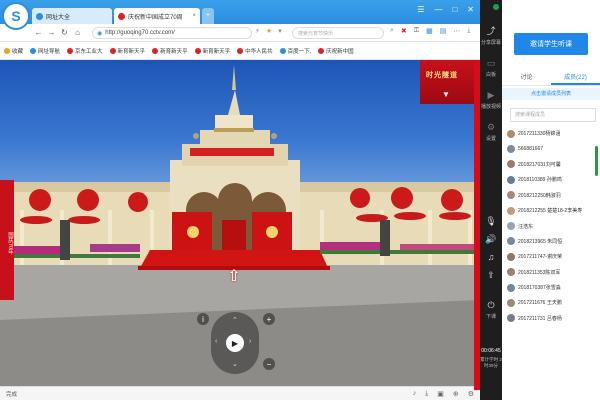 The image size is (600, 400). I want to click on bookmark-item: 京东工业大, so click(85, 51).